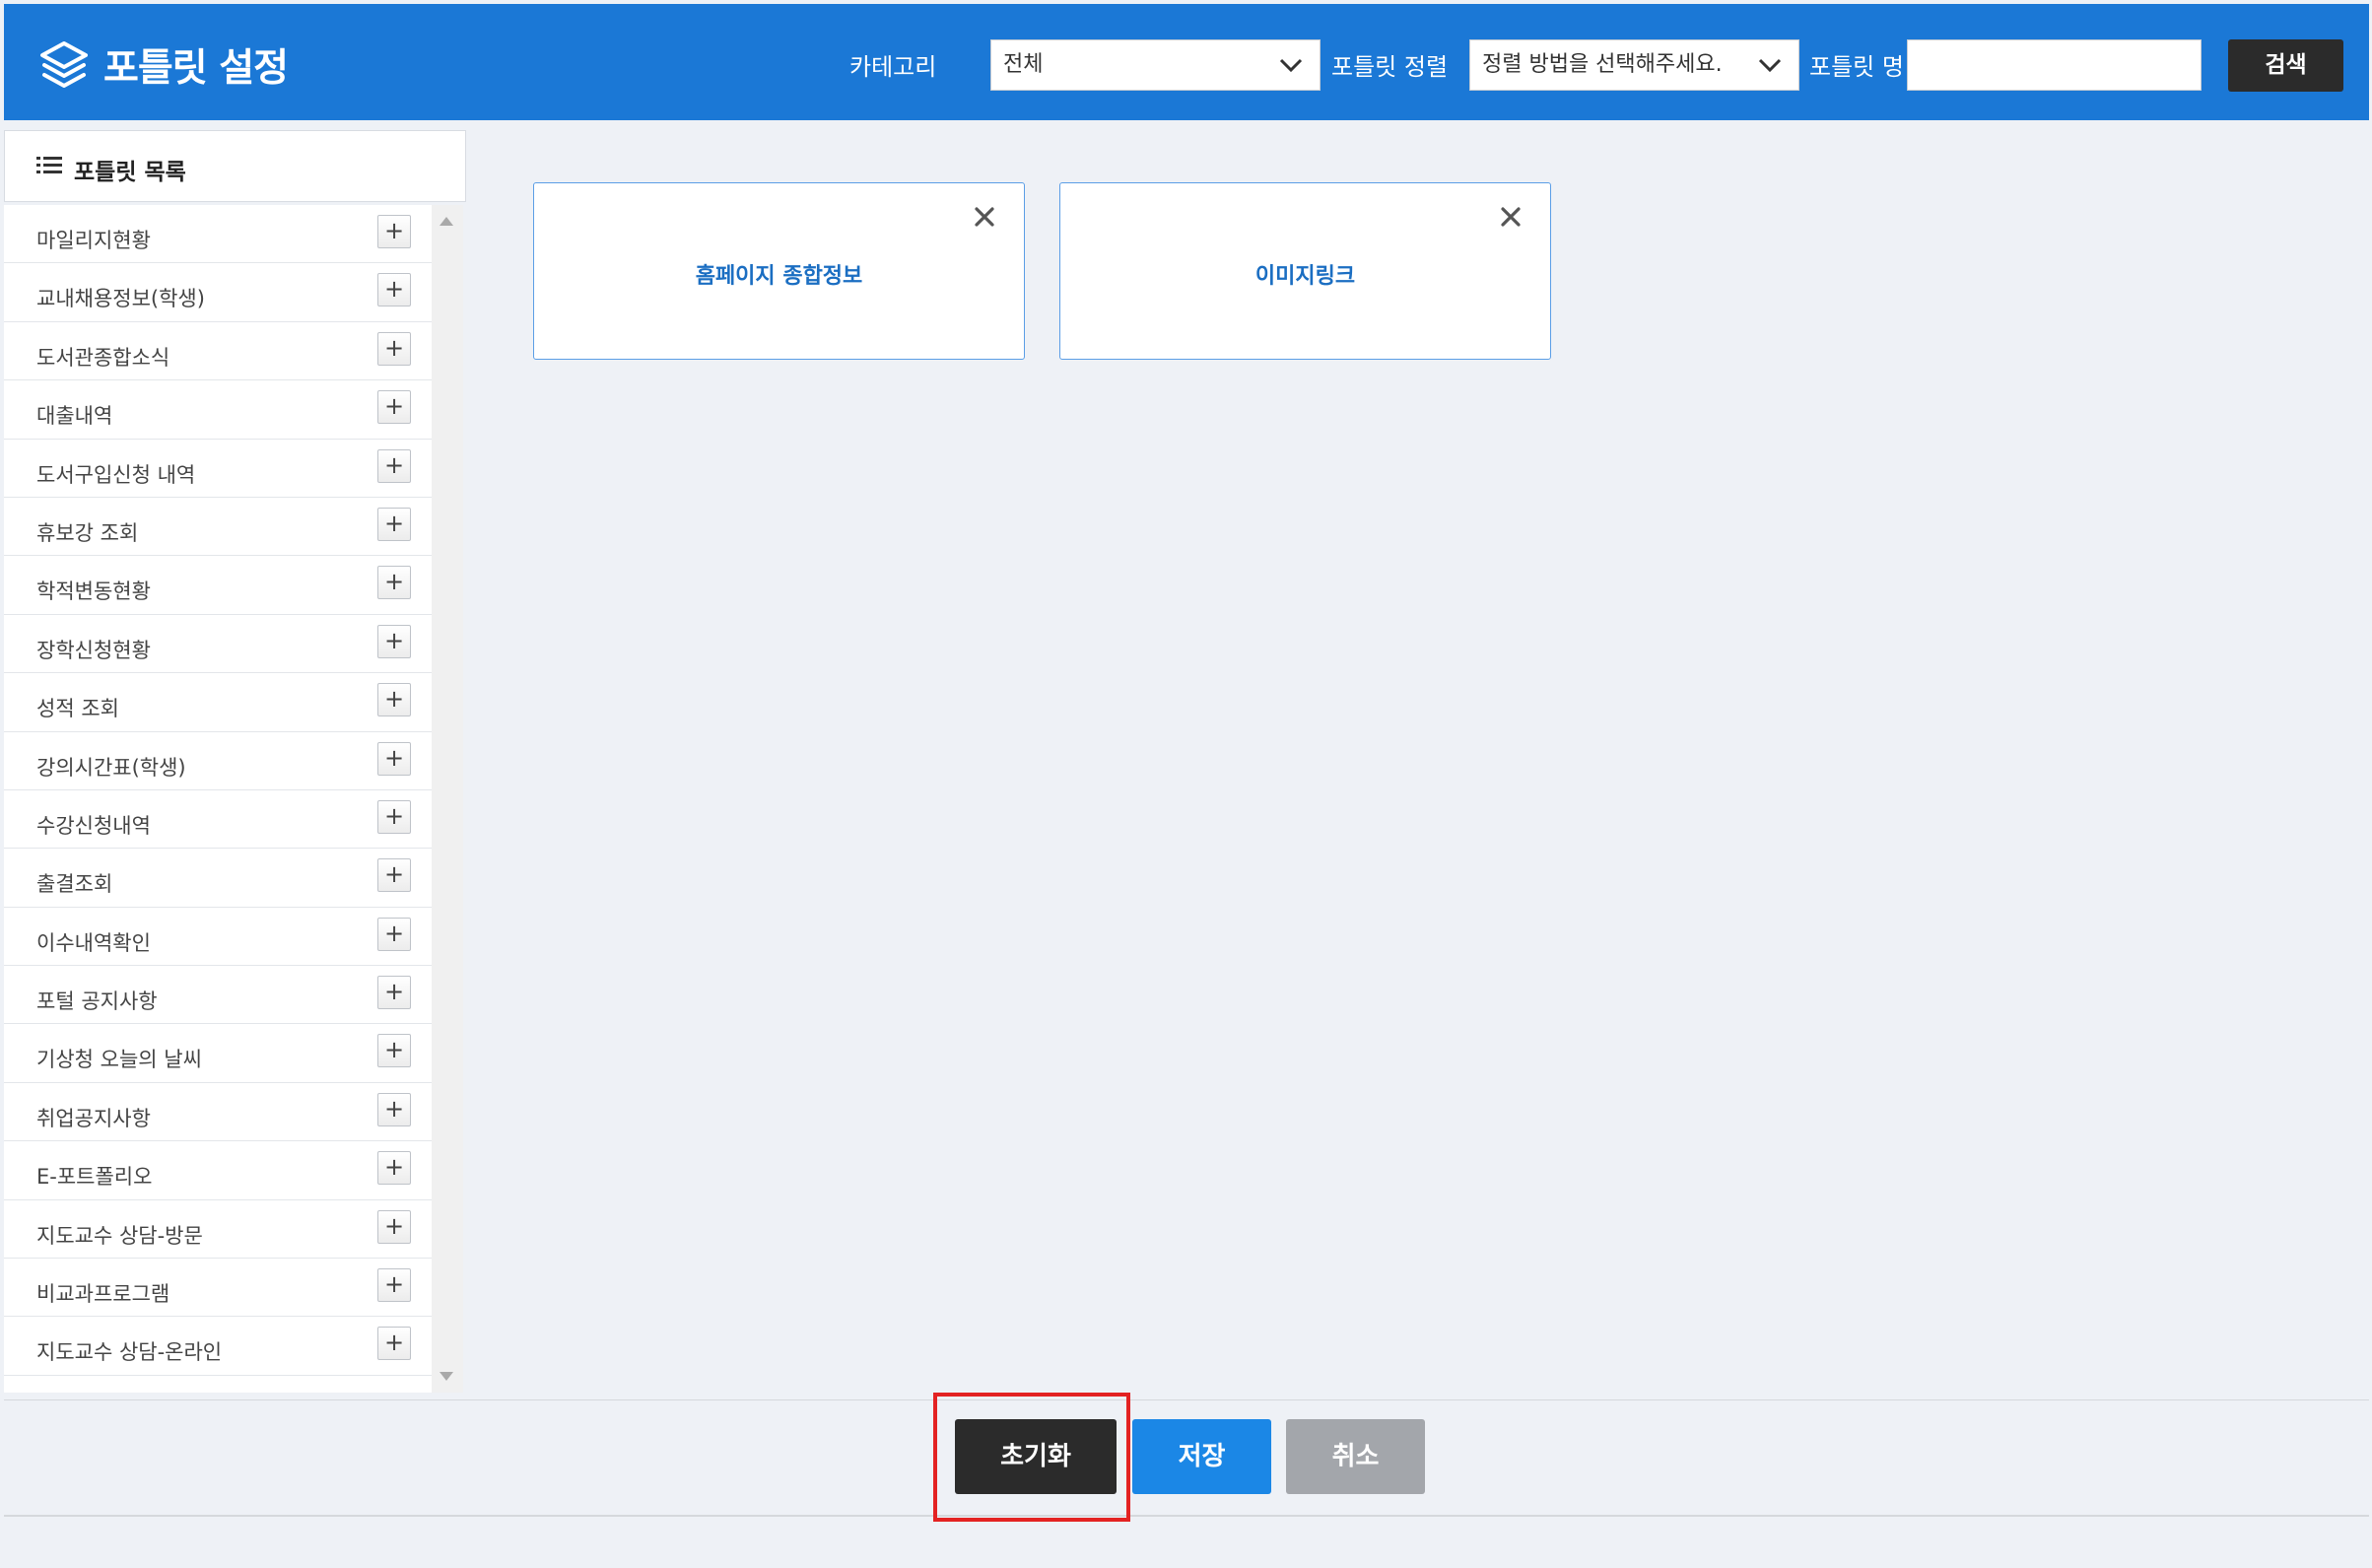 This screenshot has height=1568, width=2372. I want to click on portlet-card: 홈페이지 종합정보, so click(779, 271).